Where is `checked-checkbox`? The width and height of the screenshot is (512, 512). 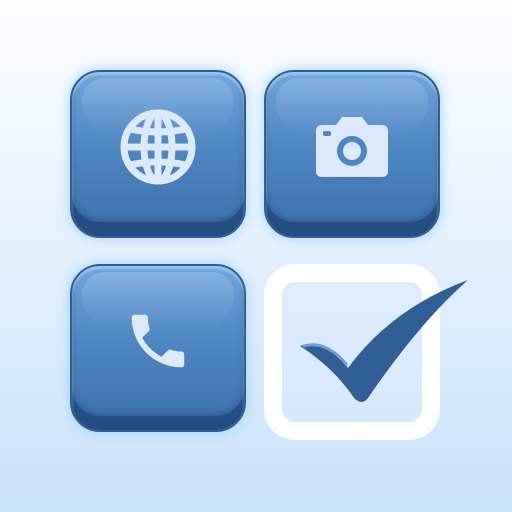 checked-checkbox is located at coordinates (366, 352).